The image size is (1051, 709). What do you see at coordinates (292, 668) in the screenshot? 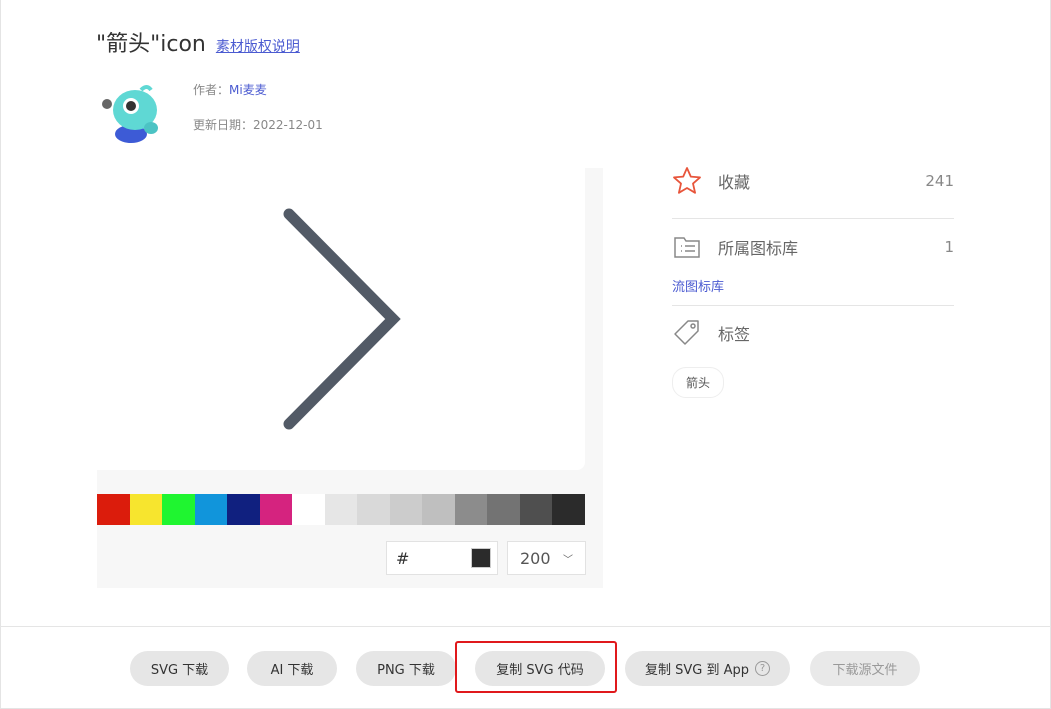
I see `ai-download-button: AI 下载` at bounding box center [292, 668].